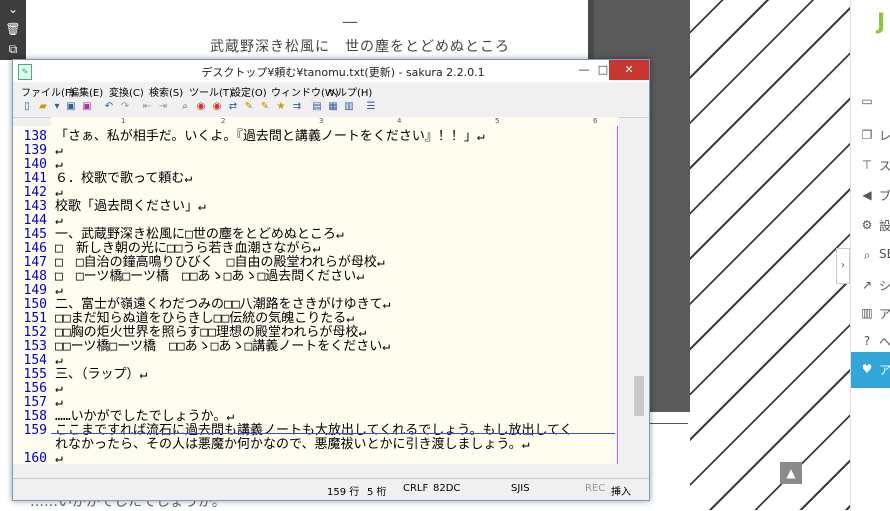 Image resolution: width=890 pixels, height=511 pixels. What do you see at coordinates (668, 423) in the screenshot?
I see `divider` at bounding box center [668, 423].